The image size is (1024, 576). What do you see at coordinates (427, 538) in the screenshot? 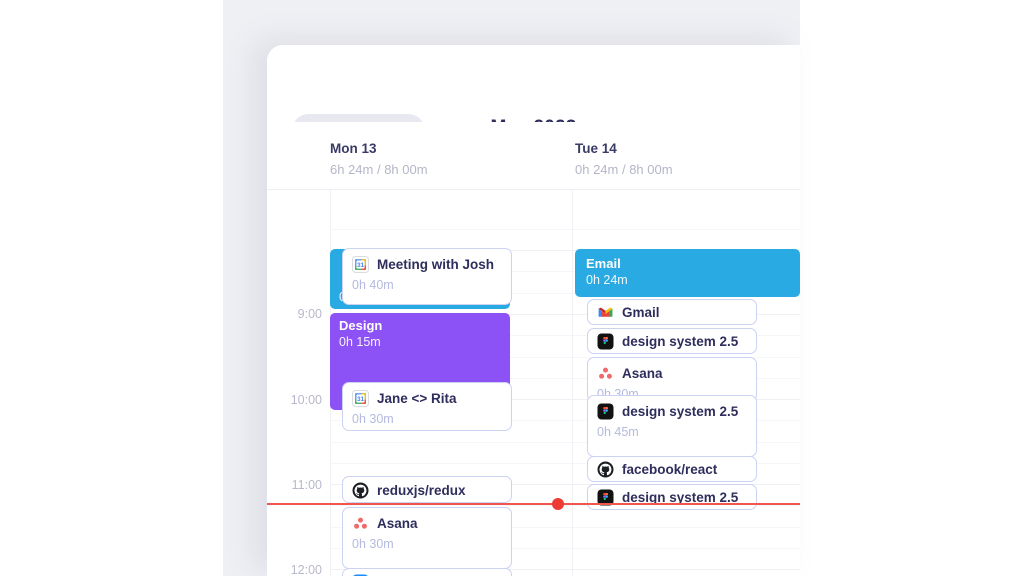
I see `event-card: Asana 0h 30m` at bounding box center [427, 538].